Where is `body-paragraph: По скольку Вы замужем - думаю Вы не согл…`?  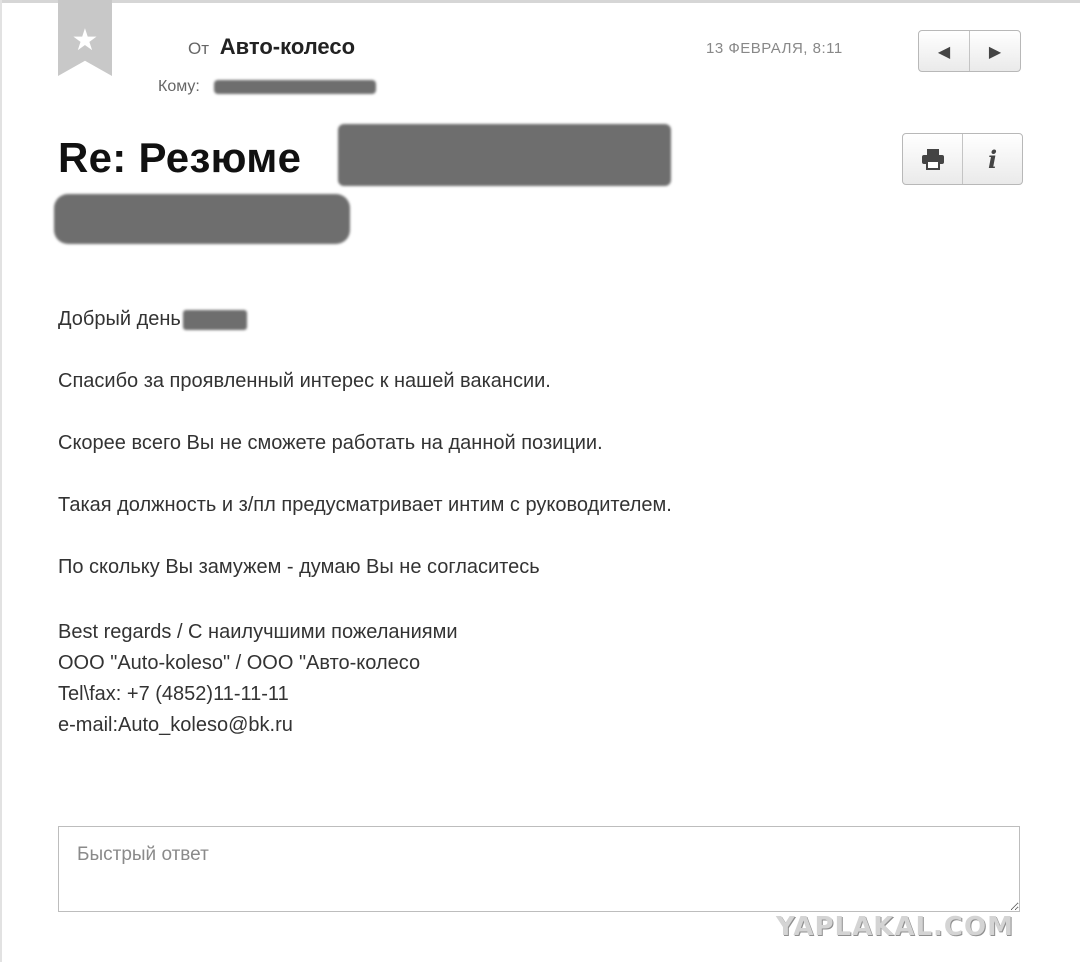 body-paragraph: По скольку Вы замужем - думаю Вы не согл… is located at coordinates (299, 567).